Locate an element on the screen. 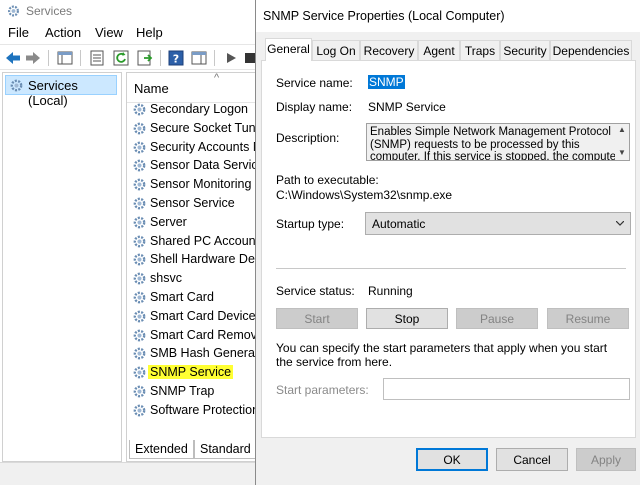  tree-node-services-local: Services (Local) is located at coordinates (61, 91).